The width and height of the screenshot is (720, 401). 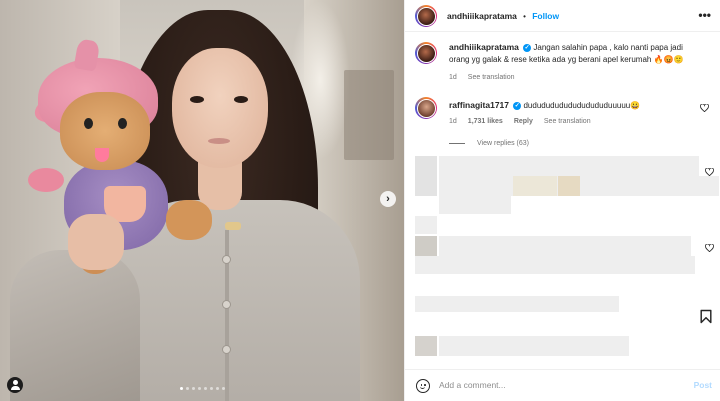 What do you see at coordinates (189, 220) in the screenshot?
I see `plush-foot` at bounding box center [189, 220].